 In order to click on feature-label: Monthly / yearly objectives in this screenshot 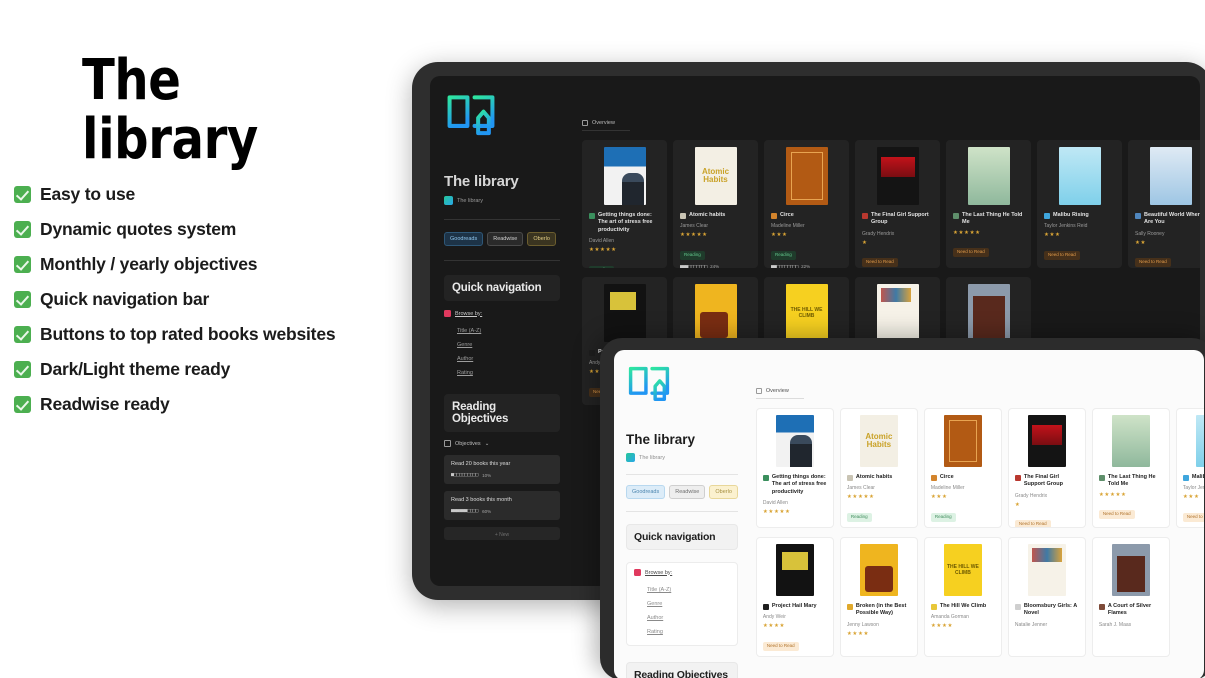, I will do `click(149, 263)`.